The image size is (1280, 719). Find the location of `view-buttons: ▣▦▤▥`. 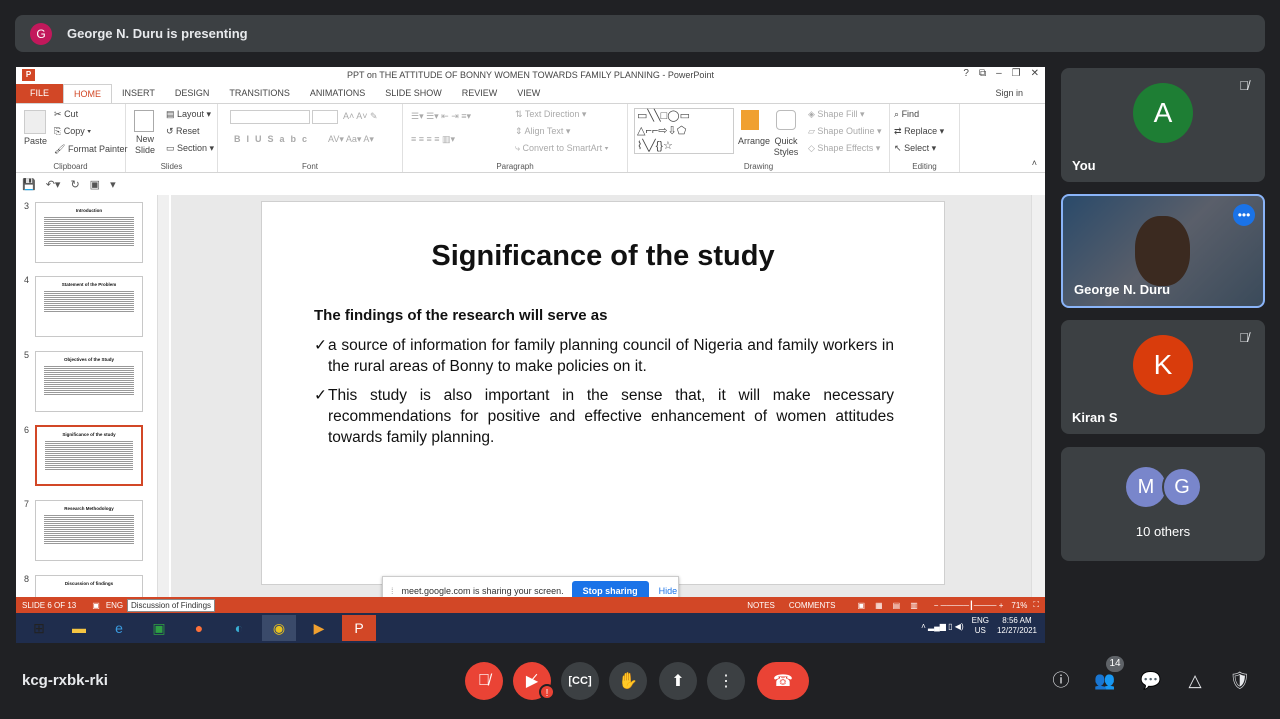

view-buttons: ▣▦▤▥ is located at coordinates (893, 605).